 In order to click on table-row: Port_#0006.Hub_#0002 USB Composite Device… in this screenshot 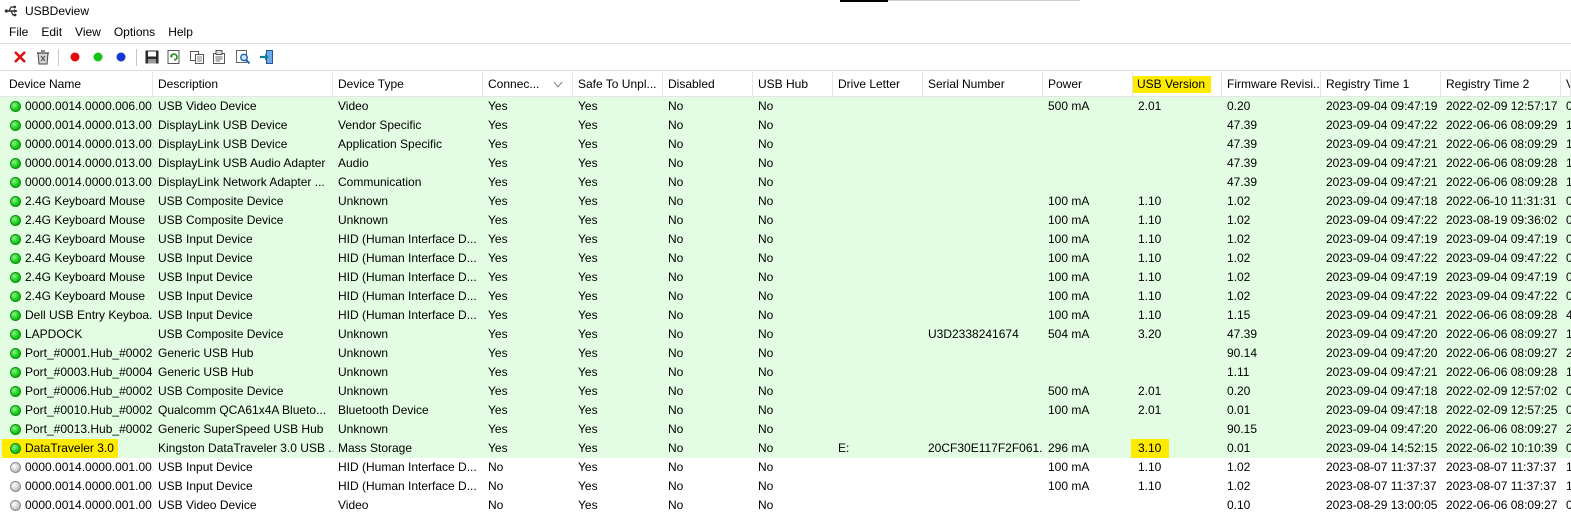, I will do `click(785, 391)`.